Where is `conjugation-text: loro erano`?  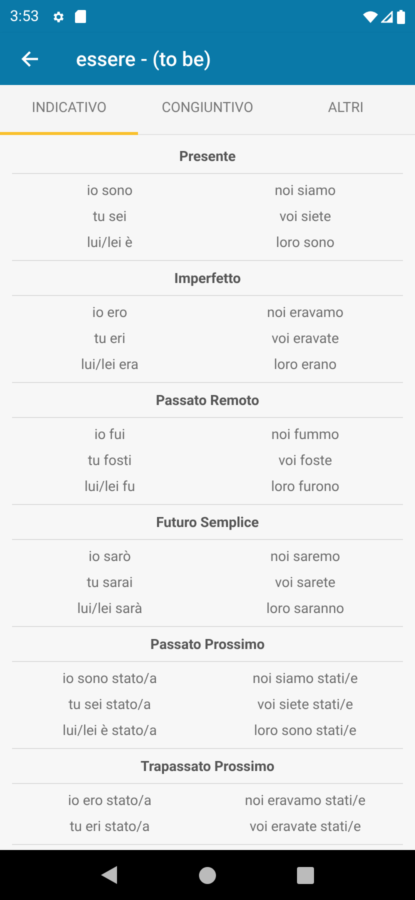
conjugation-text: loro erano is located at coordinates (305, 365).